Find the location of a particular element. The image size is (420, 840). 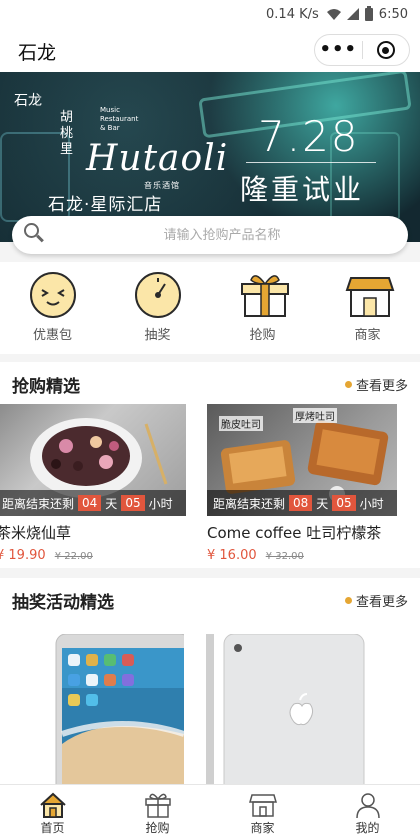

close-mini-program-button is located at coordinates (386, 50).